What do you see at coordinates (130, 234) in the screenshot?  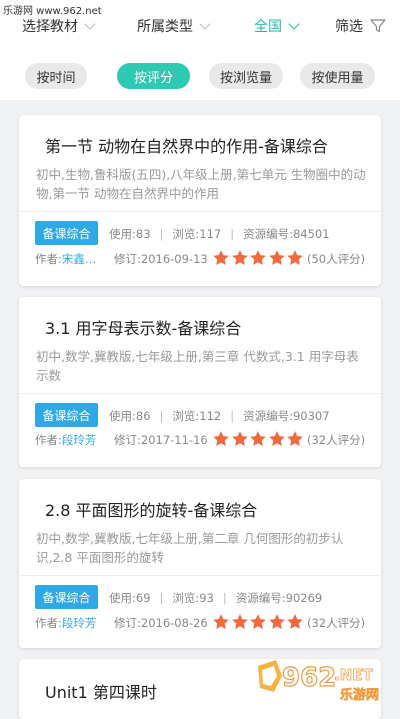 I see `usage-count: 使用:83` at bounding box center [130, 234].